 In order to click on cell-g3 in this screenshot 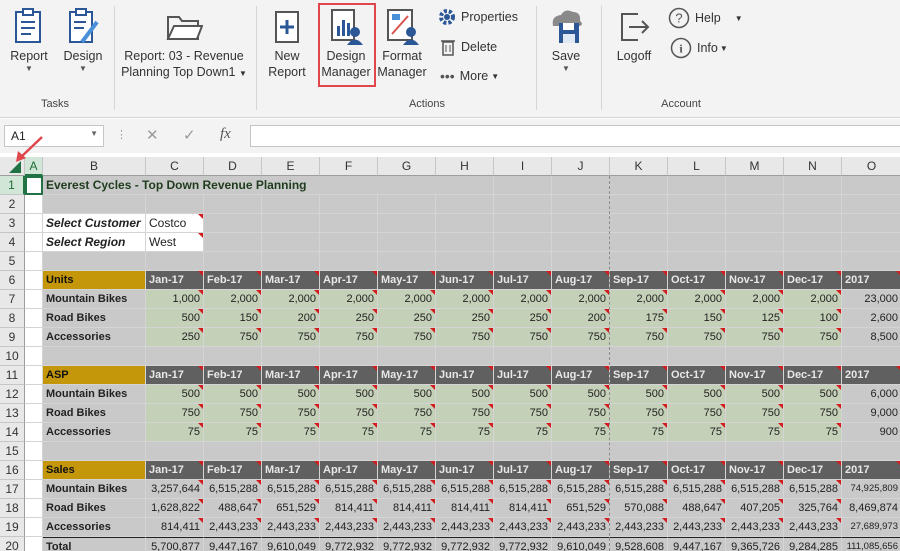, I will do `click(407, 223)`.